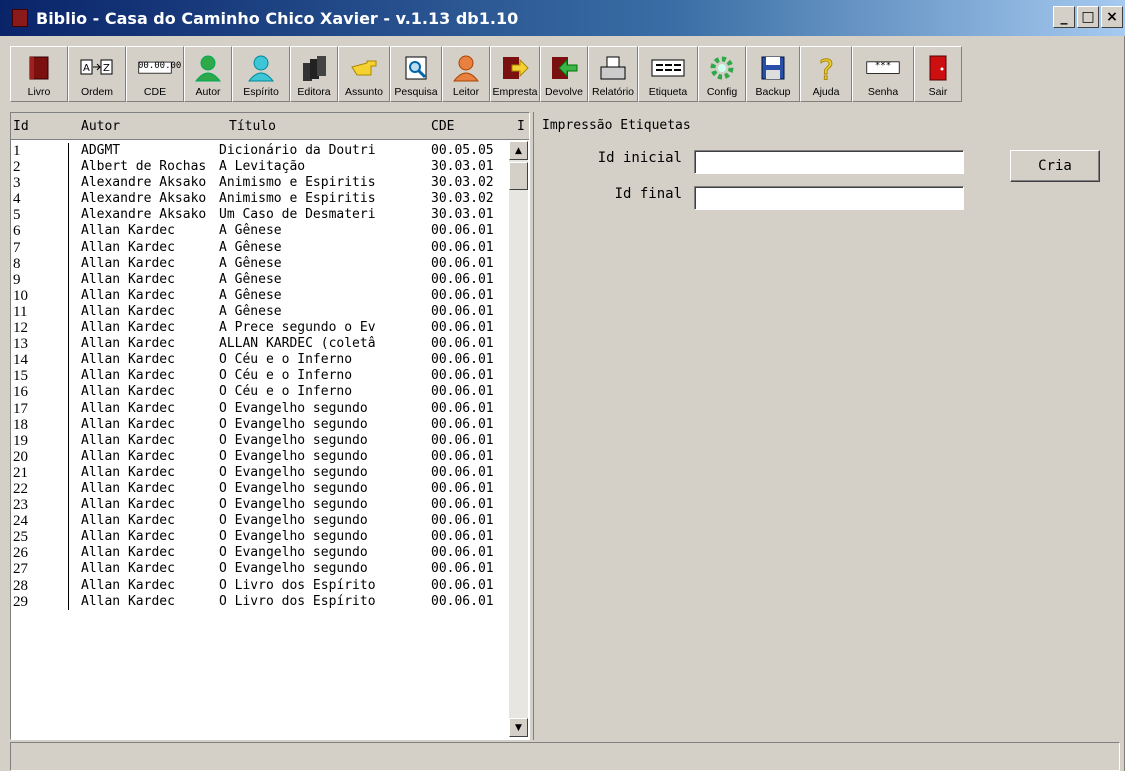 This screenshot has width=1125, height=771. I want to click on row-id: 25, so click(40, 537).